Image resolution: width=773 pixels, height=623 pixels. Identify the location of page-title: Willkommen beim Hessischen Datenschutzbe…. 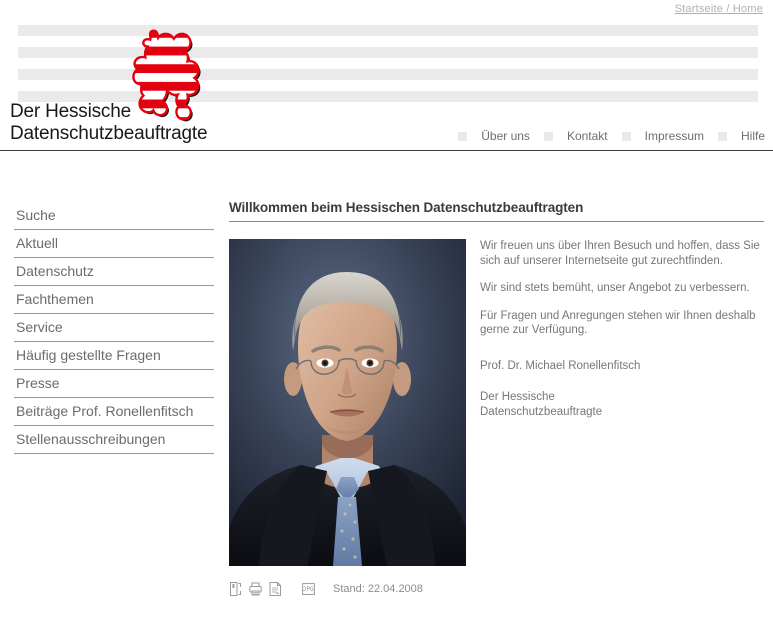
(496, 211).